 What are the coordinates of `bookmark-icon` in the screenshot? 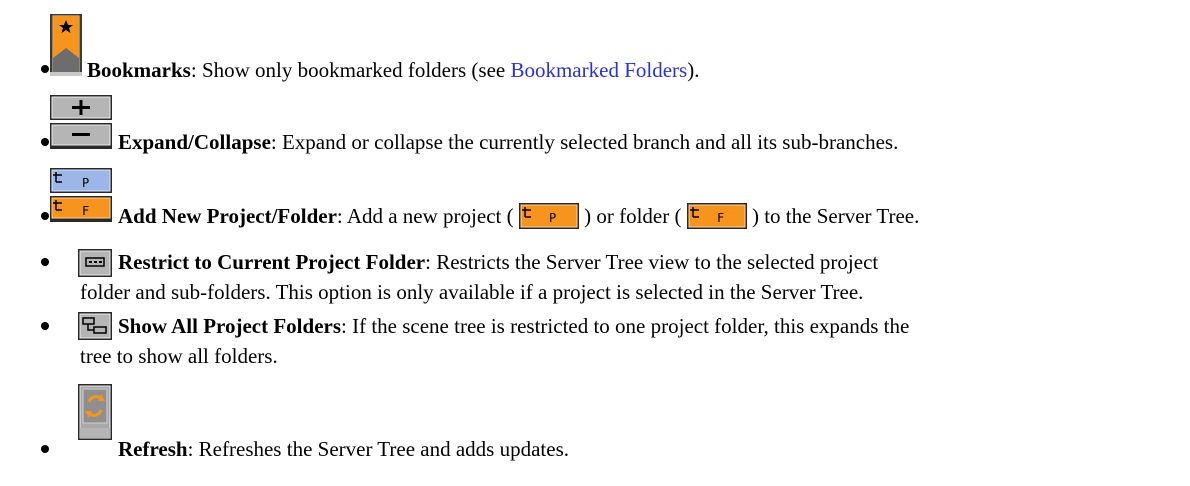 It's located at (66, 45).